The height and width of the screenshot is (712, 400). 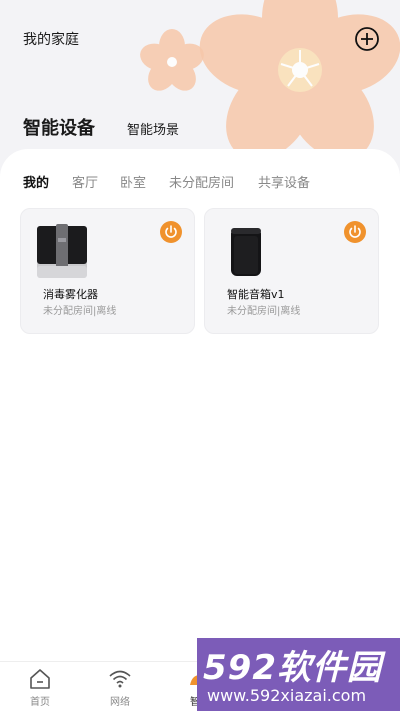 I want to click on tabbar-item-network: 网络, so click(x=120, y=687).